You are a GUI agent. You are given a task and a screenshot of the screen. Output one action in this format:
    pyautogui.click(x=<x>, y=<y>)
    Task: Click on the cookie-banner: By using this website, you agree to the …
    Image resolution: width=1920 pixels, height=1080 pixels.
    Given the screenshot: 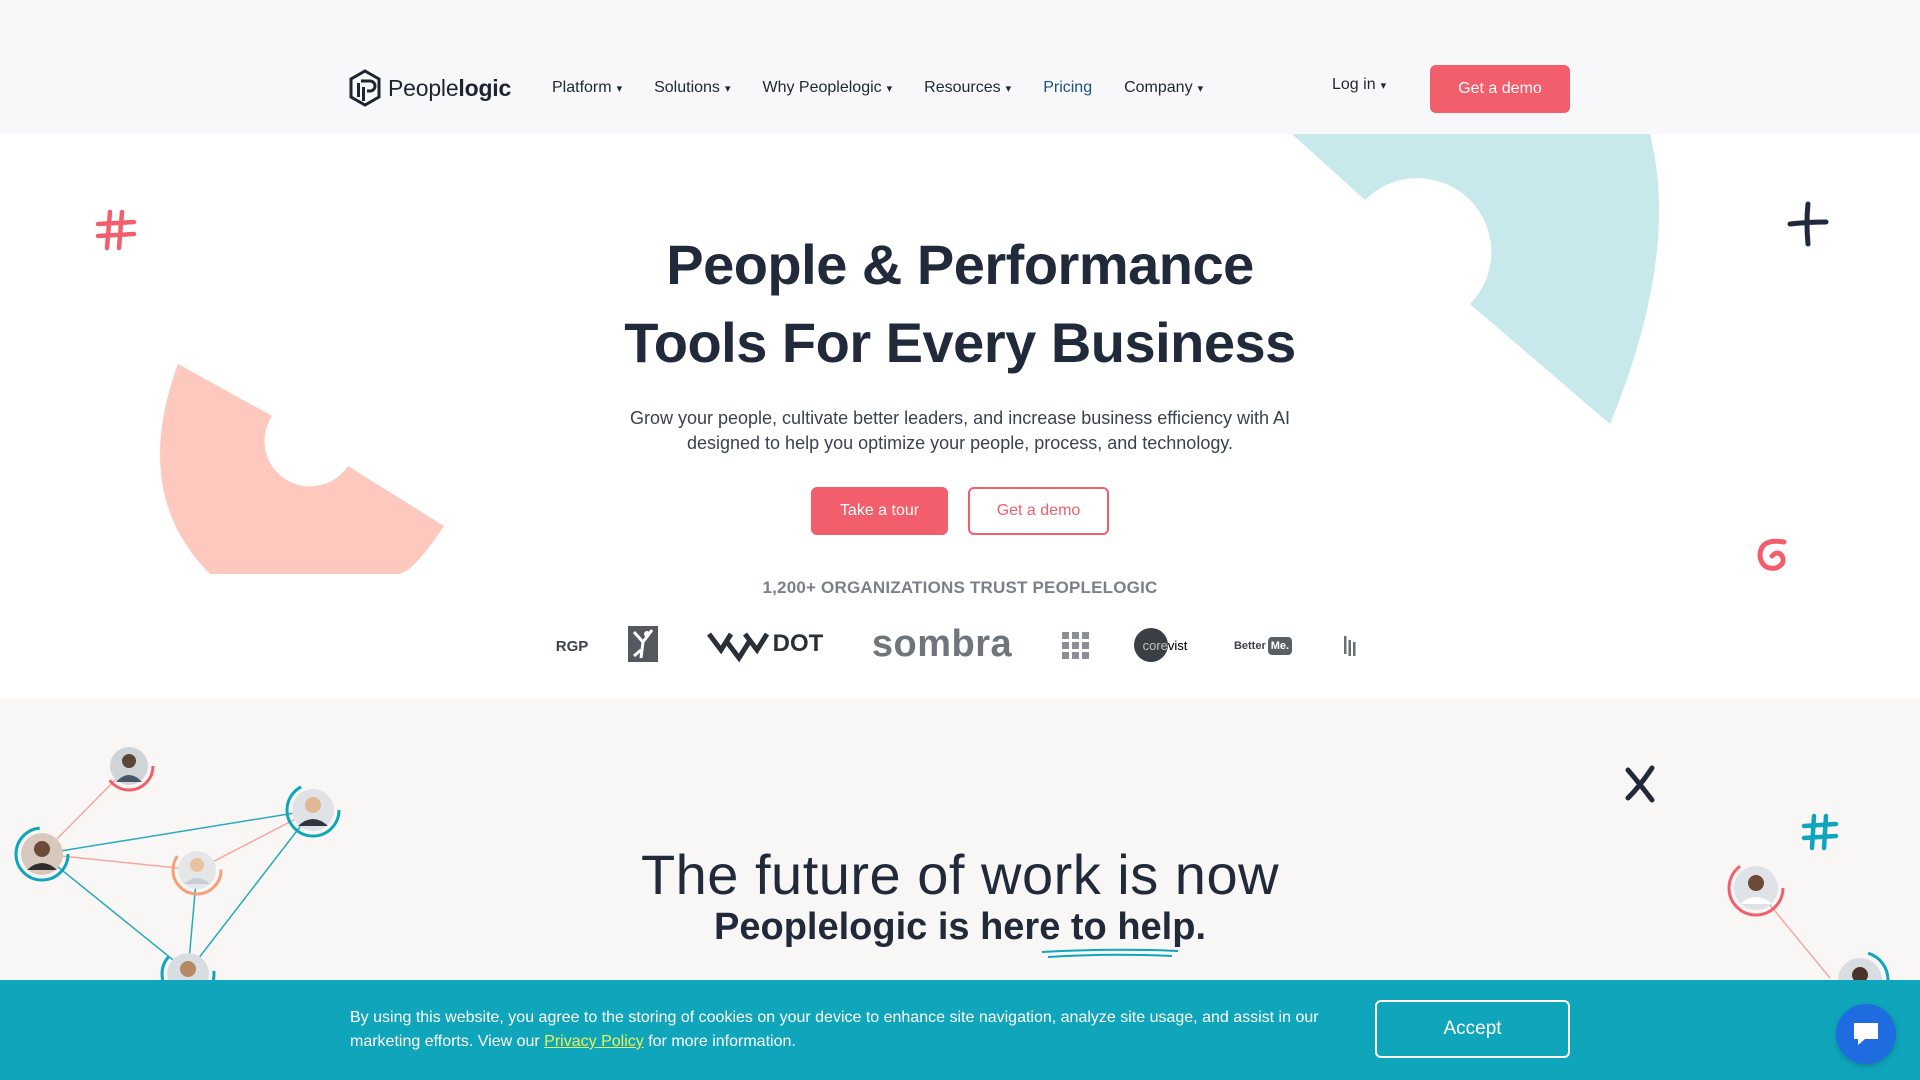 What is the action you would take?
    pyautogui.click(x=960, y=1030)
    